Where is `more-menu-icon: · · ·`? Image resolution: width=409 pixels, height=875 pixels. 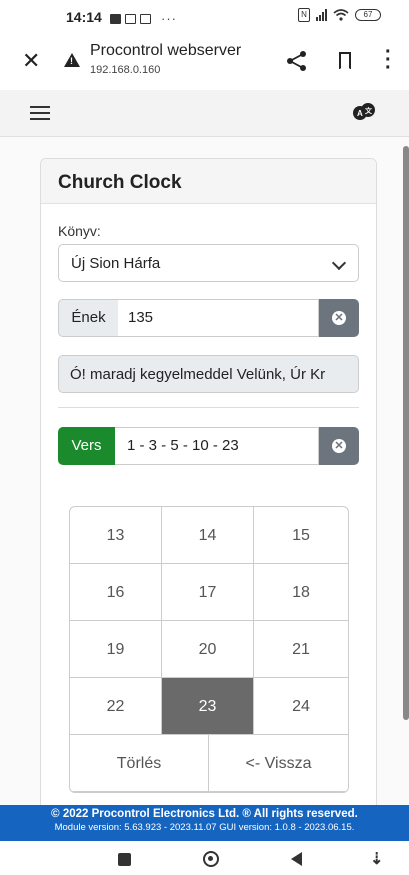 more-menu-icon: · · · is located at coordinates (388, 60).